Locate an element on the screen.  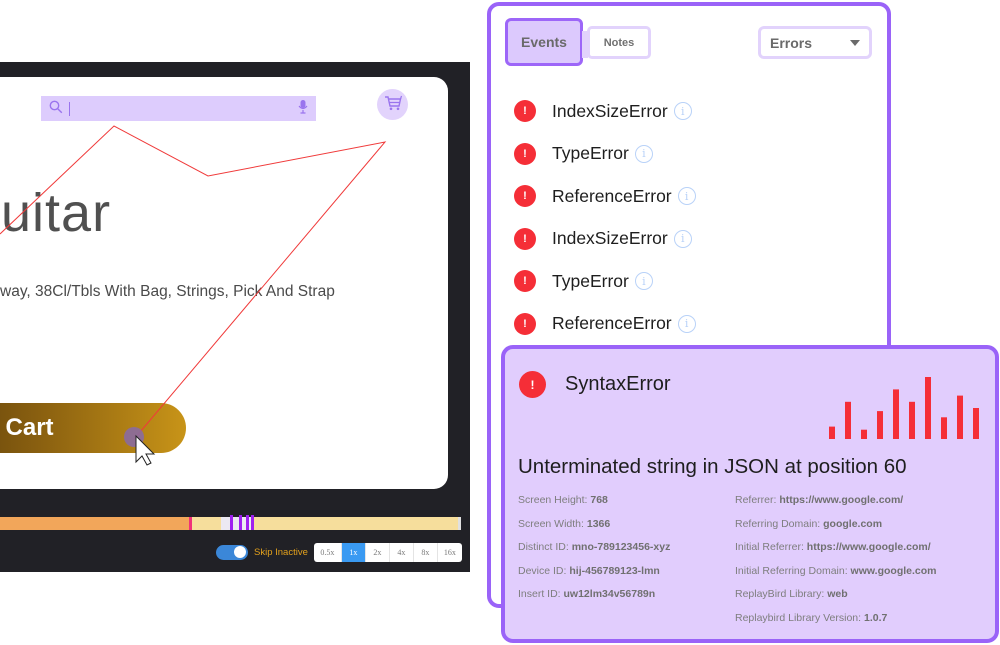
property-label: Referring Domain: is located at coordinates (779, 523).